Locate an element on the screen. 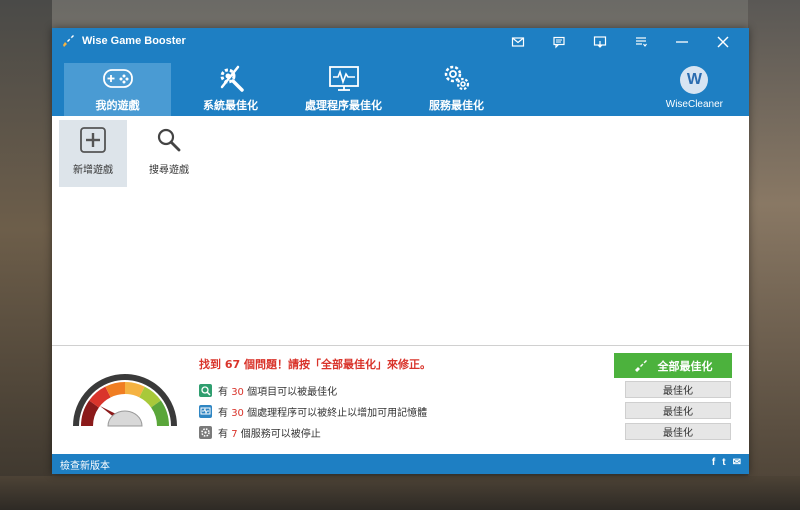 This screenshot has height=510, width=800. desktop-background-bottom is located at coordinates (400, 493).